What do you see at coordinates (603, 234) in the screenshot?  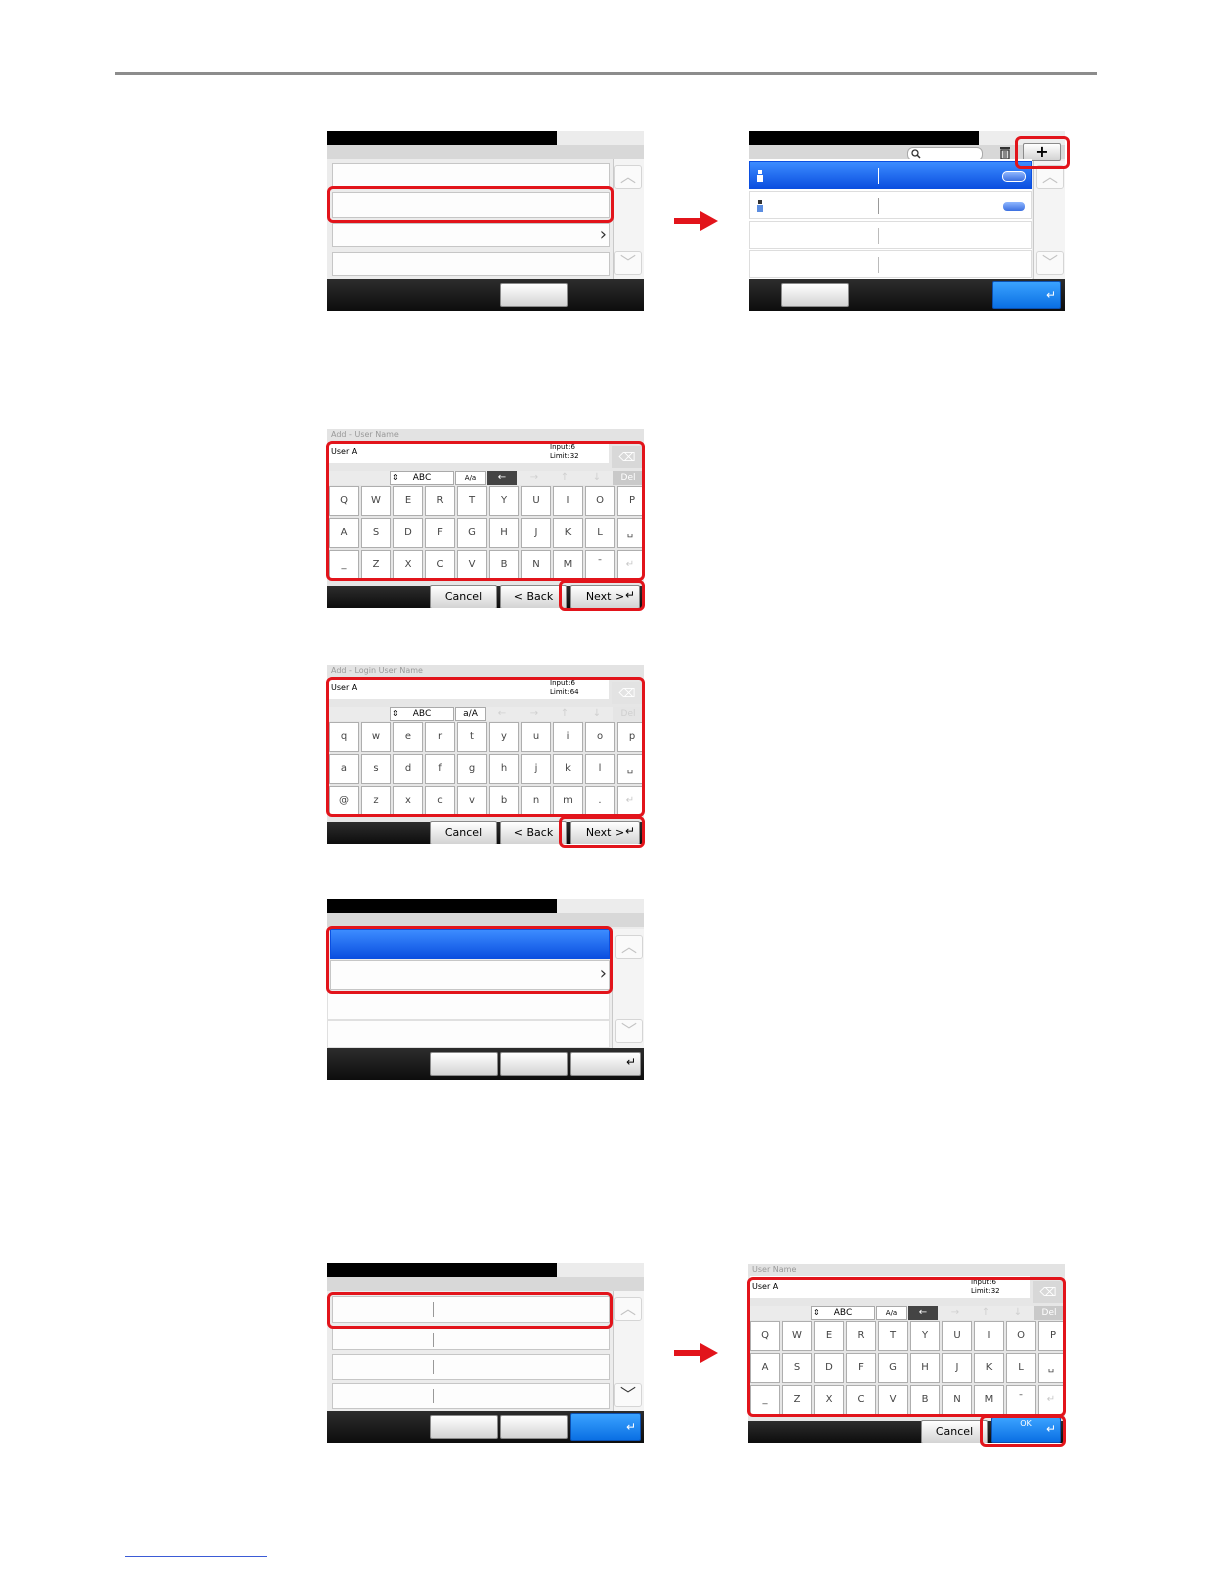 I see `chevron-right-icon: ›` at bounding box center [603, 234].